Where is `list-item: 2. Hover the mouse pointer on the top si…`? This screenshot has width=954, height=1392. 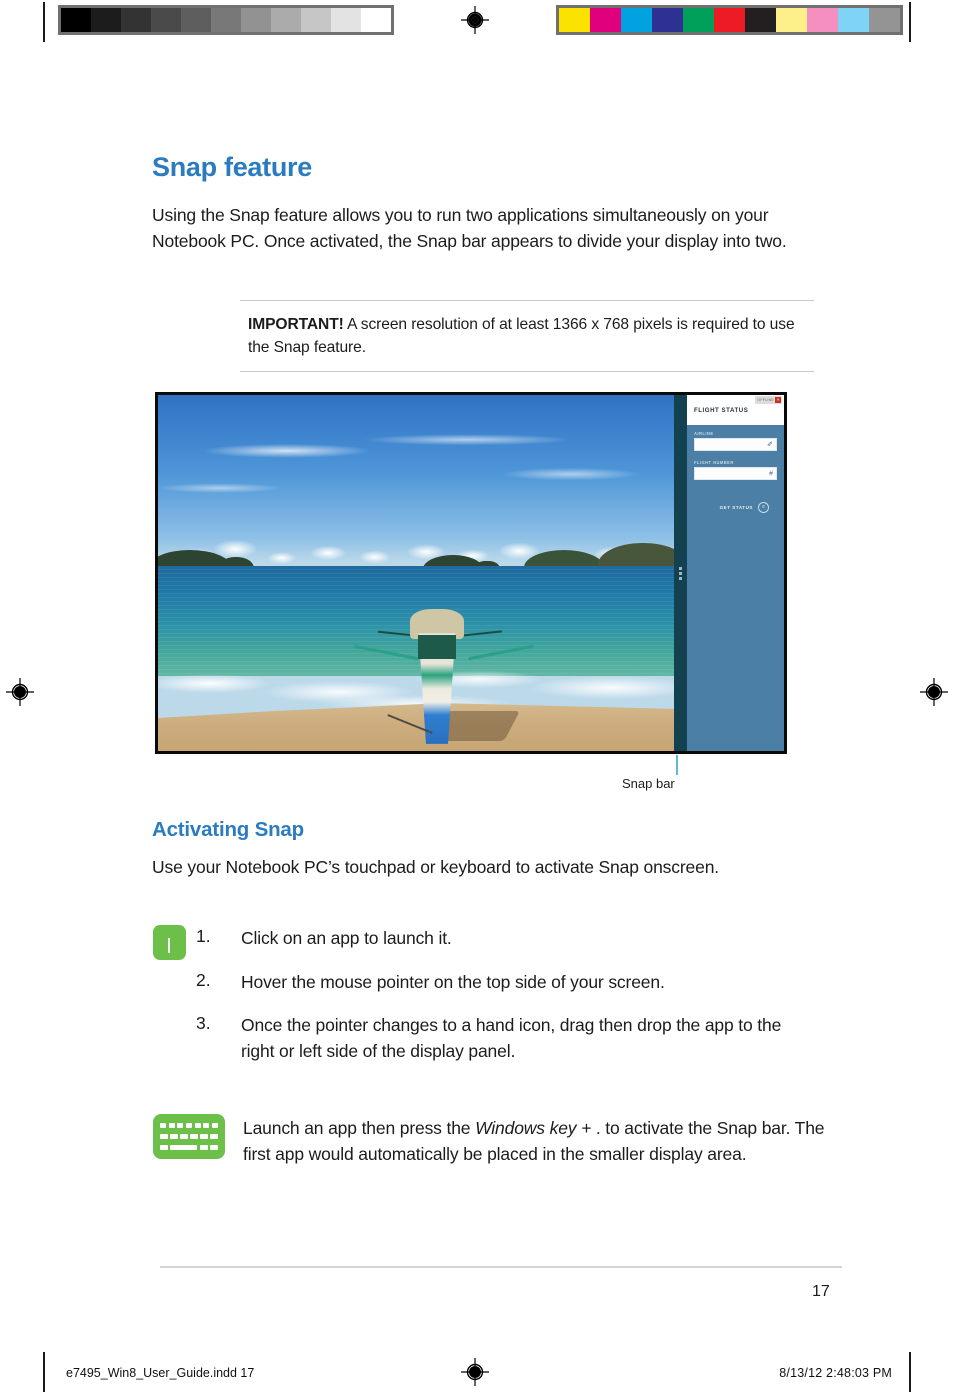
list-item: 2. Hover the mouse pointer on the top si… is located at coordinates (496, 983).